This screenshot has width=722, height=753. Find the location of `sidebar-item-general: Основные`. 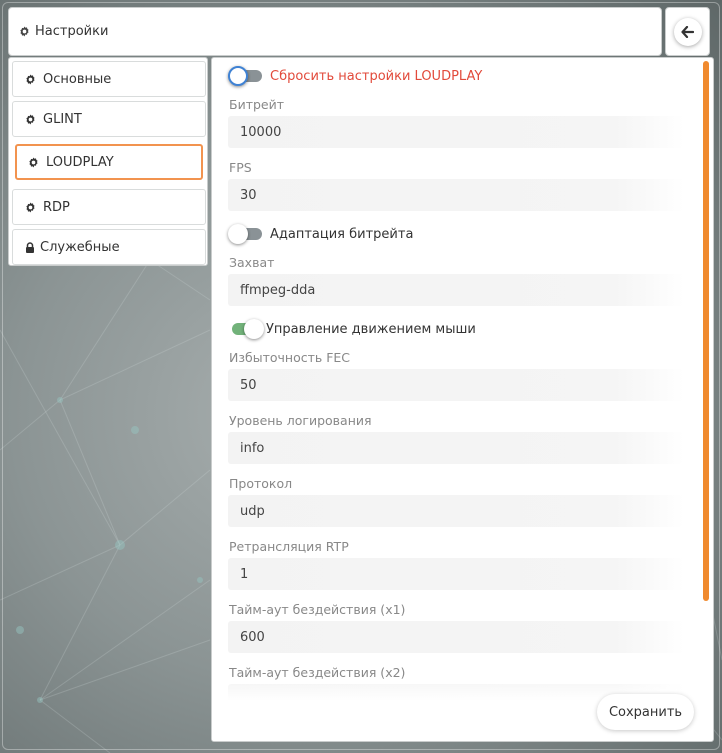

sidebar-item-general: Основные is located at coordinates (109, 79).